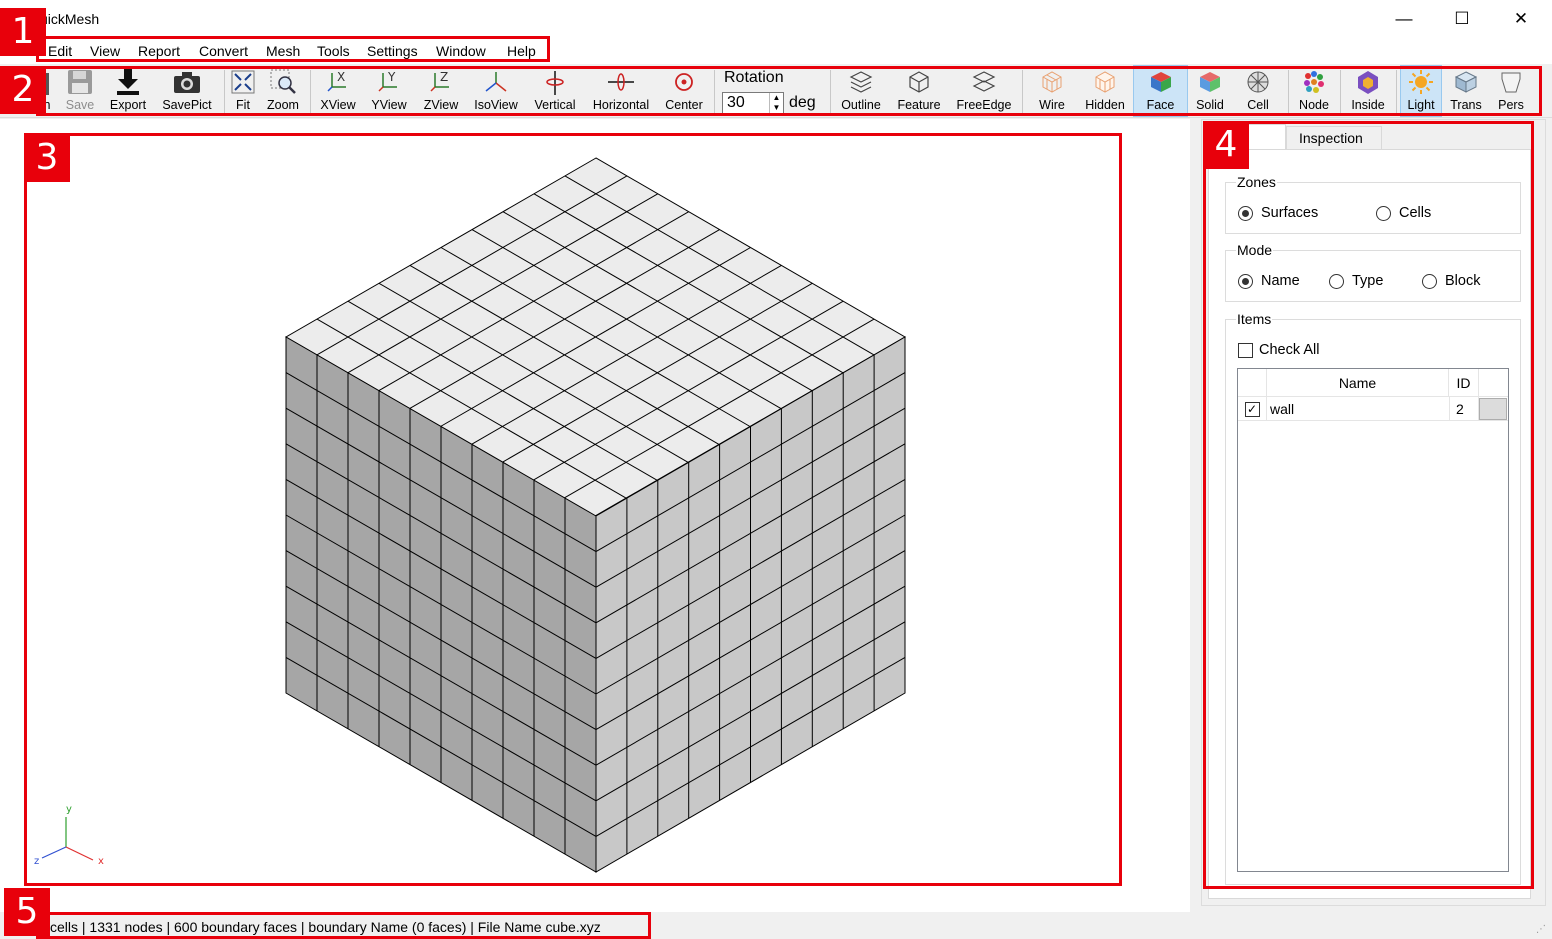 The height and width of the screenshot is (939, 1552). I want to click on row-name: wall, so click(1282, 409).